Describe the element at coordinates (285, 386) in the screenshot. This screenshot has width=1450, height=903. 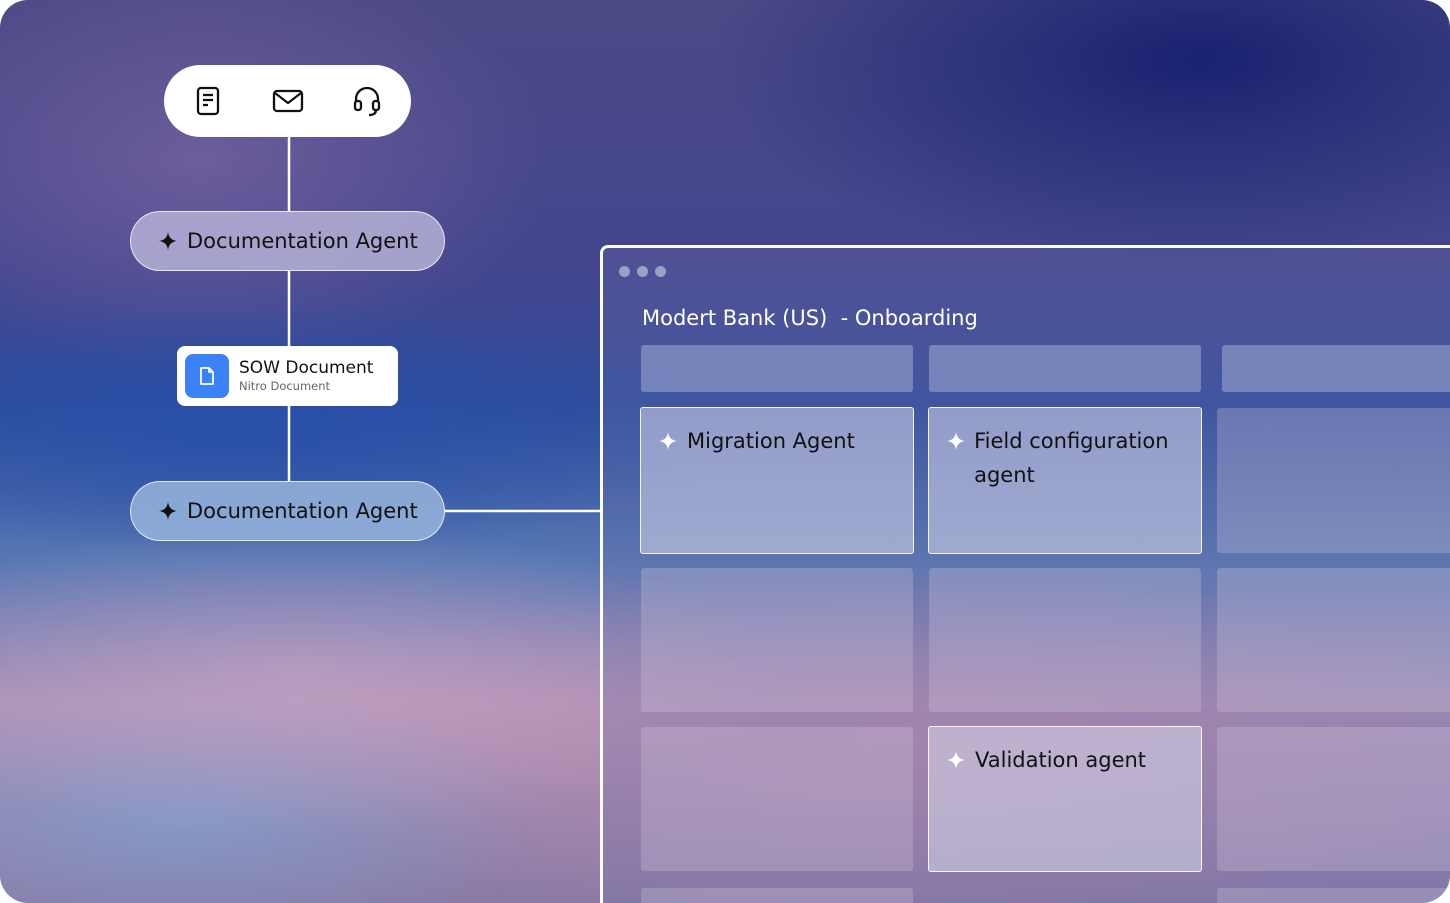
I see `sow-card-subtitle: Nitro Document` at that location.